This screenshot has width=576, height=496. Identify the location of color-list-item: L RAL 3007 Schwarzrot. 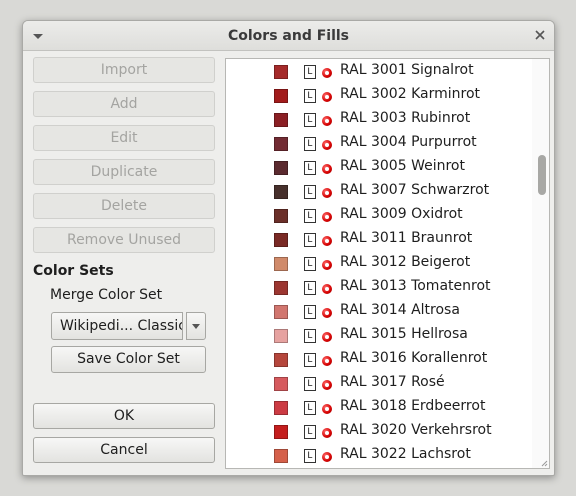
(376, 192).